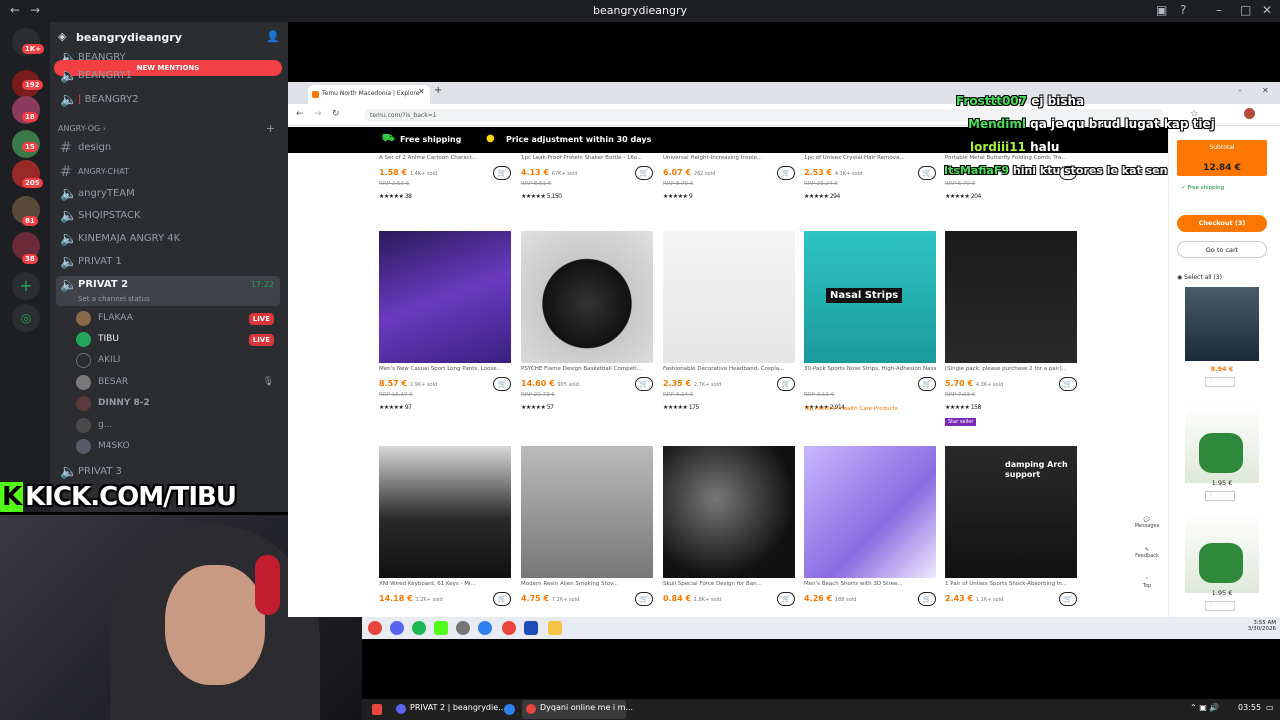  Describe the element at coordinates (441, 628) in the screenshot. I see `kick-icon` at that location.